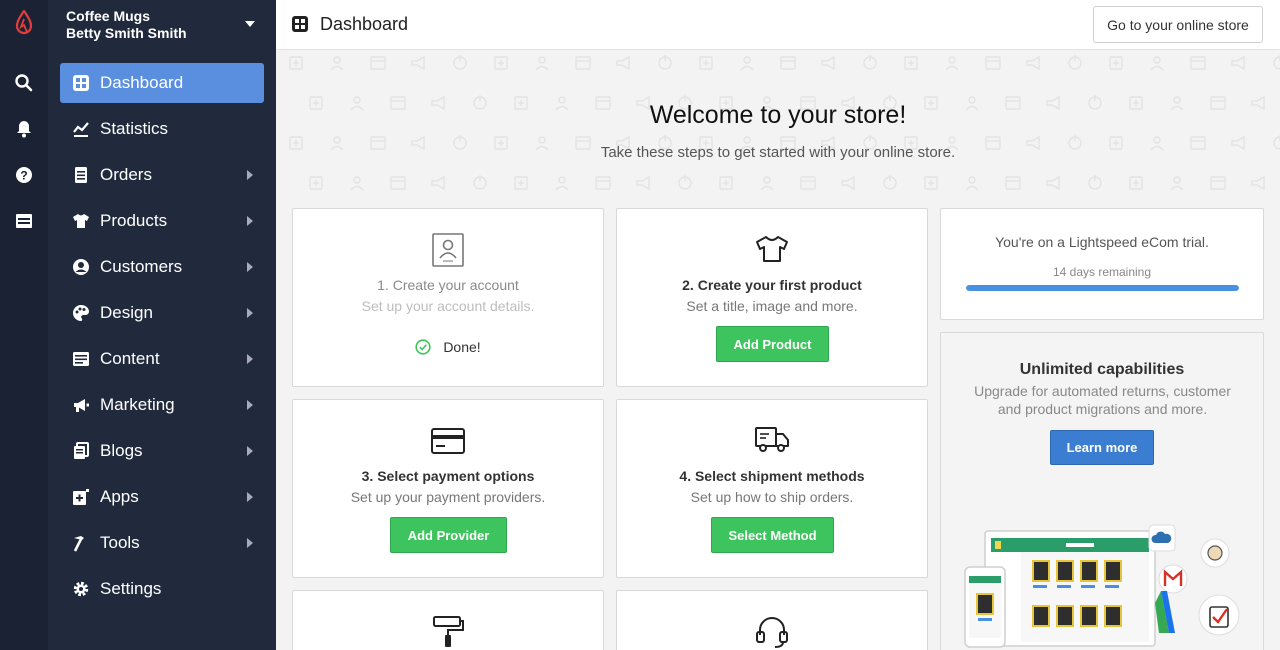 This screenshot has width=1280, height=650. Describe the element at coordinates (772, 344) in the screenshot. I see `add-product-button: Add Product` at that location.